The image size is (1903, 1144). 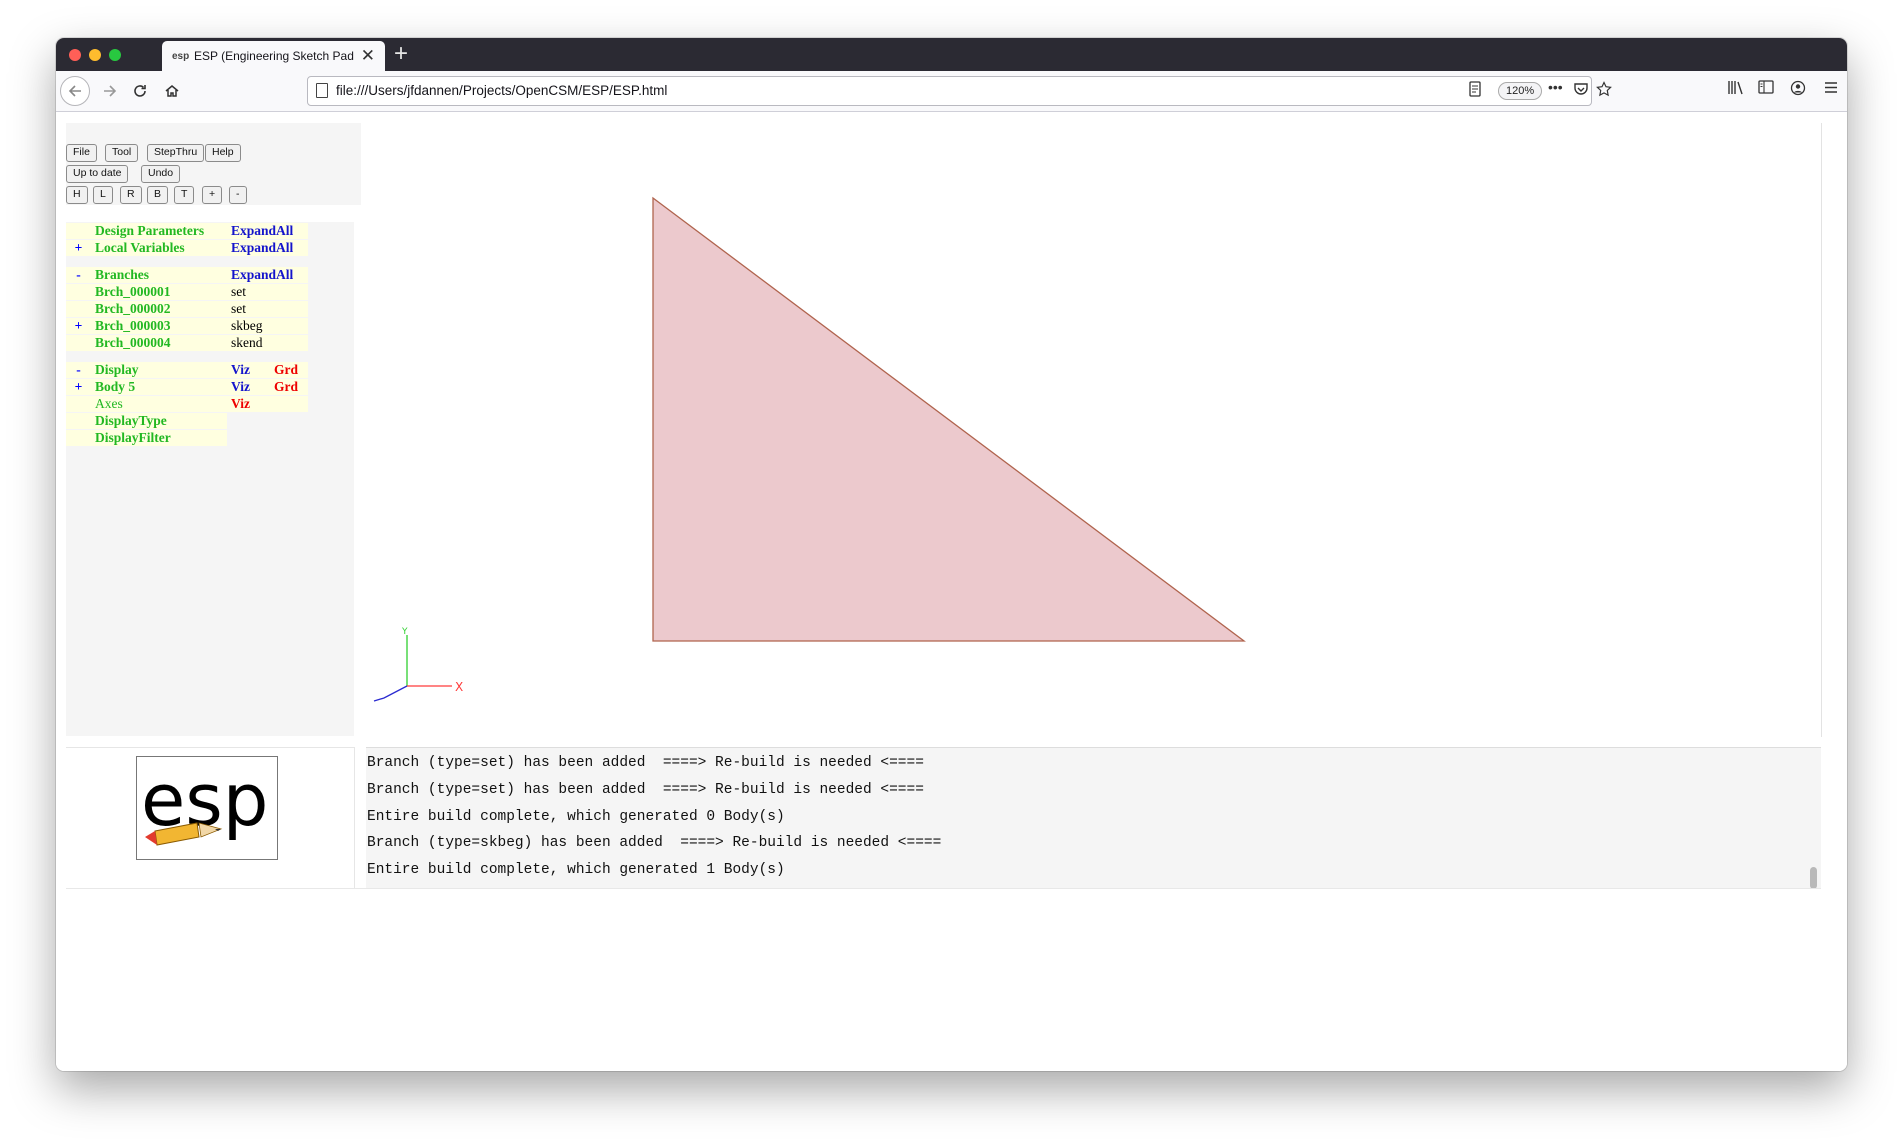 I want to click on branch-name: Brch_000001, so click(x=159, y=292).